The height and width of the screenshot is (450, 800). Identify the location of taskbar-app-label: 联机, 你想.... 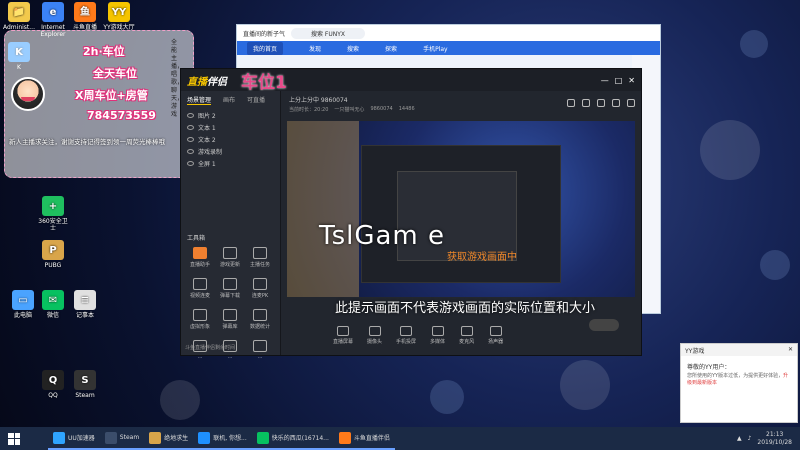
(230, 438).